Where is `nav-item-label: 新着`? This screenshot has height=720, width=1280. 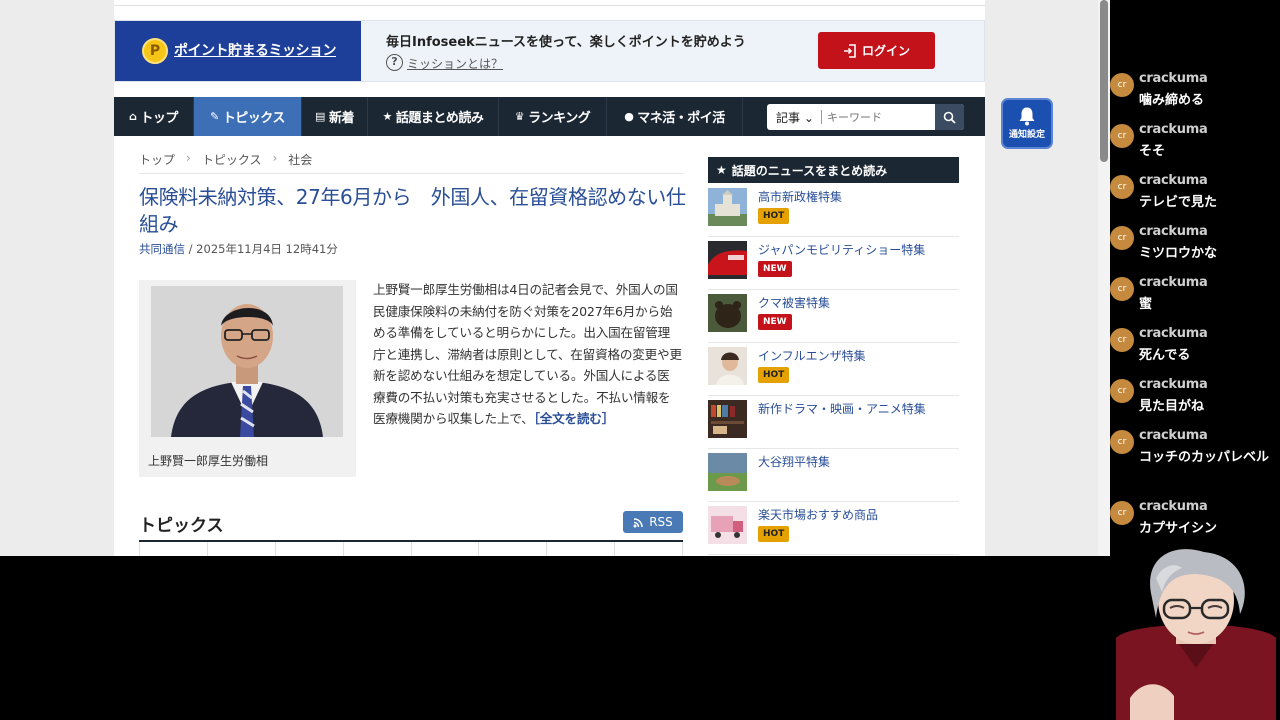 nav-item-label: 新着 is located at coordinates (341, 118).